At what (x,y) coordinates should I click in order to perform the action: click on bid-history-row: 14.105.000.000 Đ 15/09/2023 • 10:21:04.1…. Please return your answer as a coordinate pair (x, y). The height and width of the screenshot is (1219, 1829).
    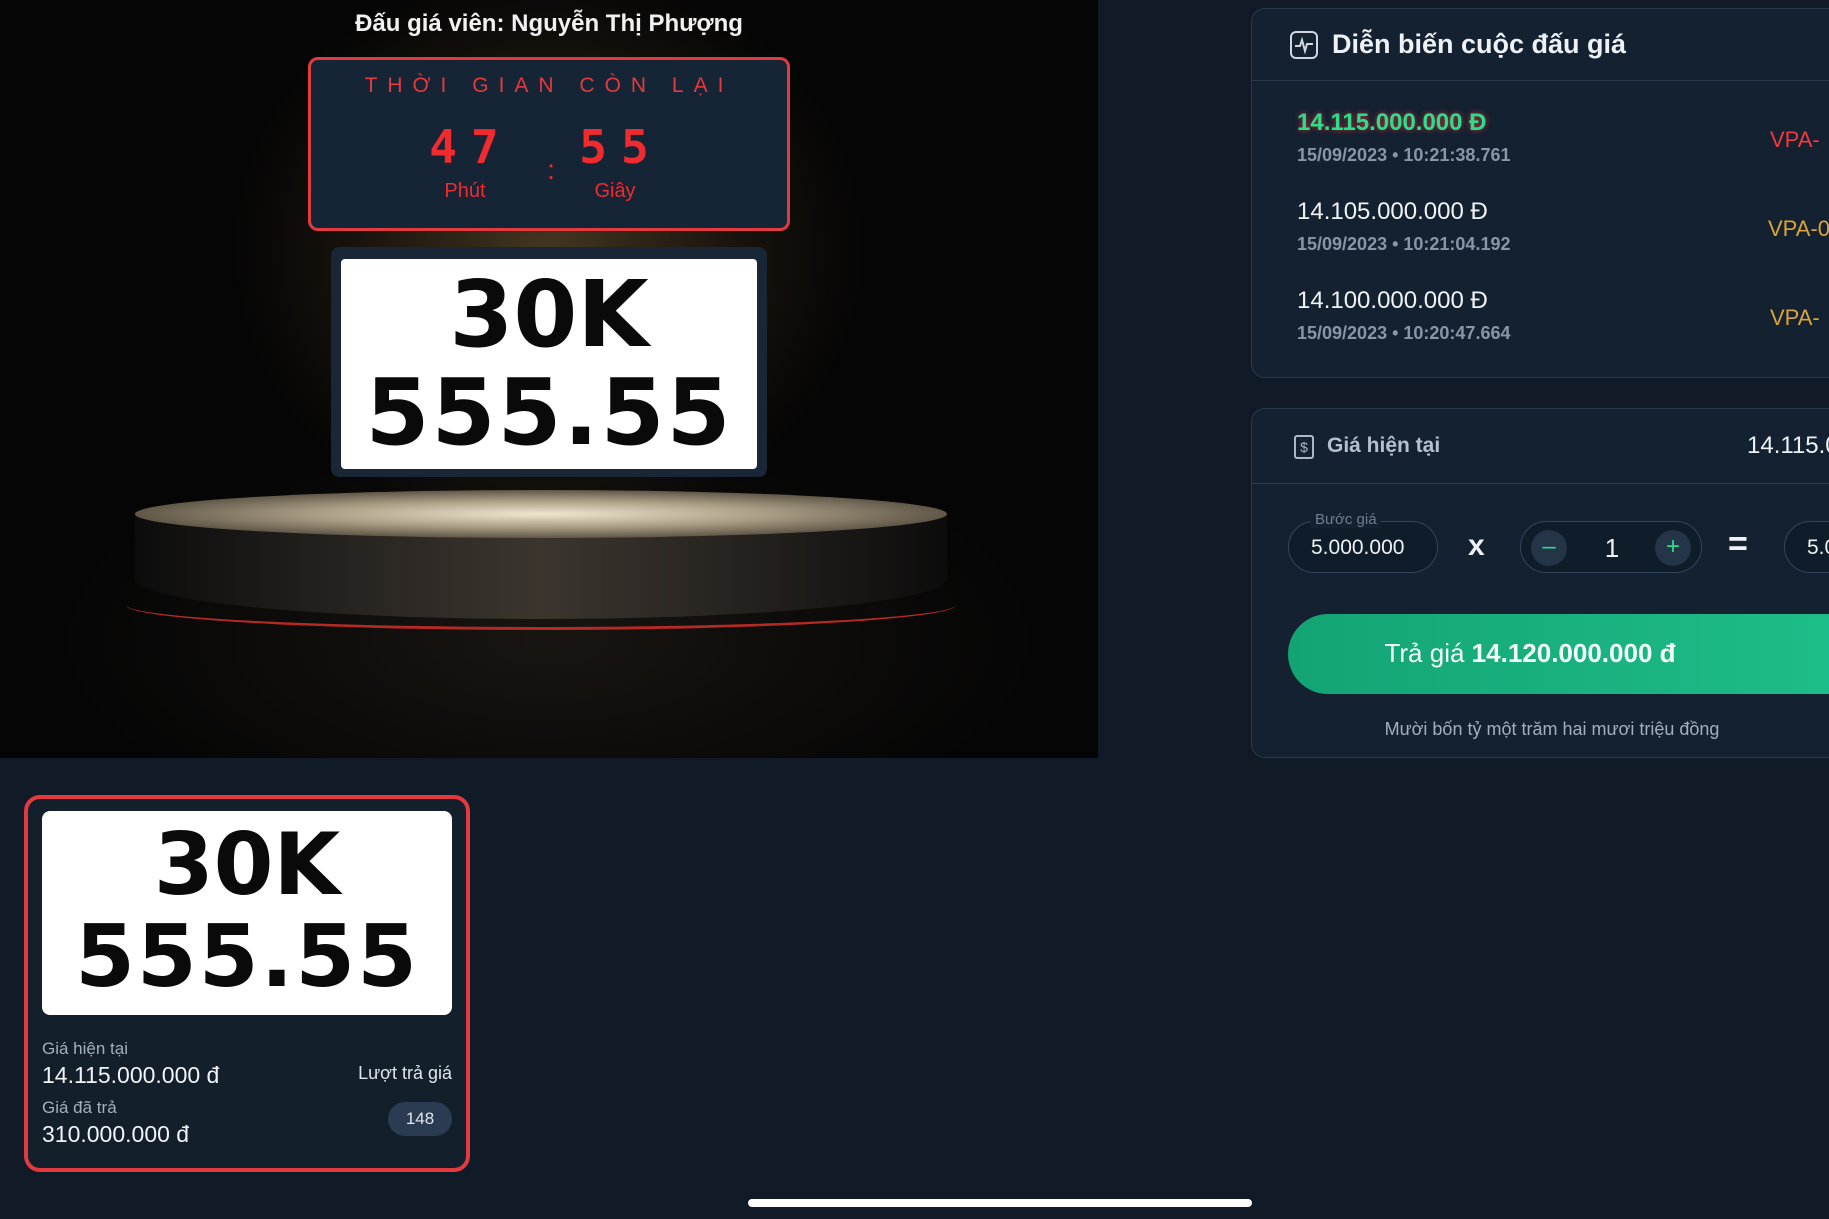
    Looking at the image, I should click on (1540, 242).